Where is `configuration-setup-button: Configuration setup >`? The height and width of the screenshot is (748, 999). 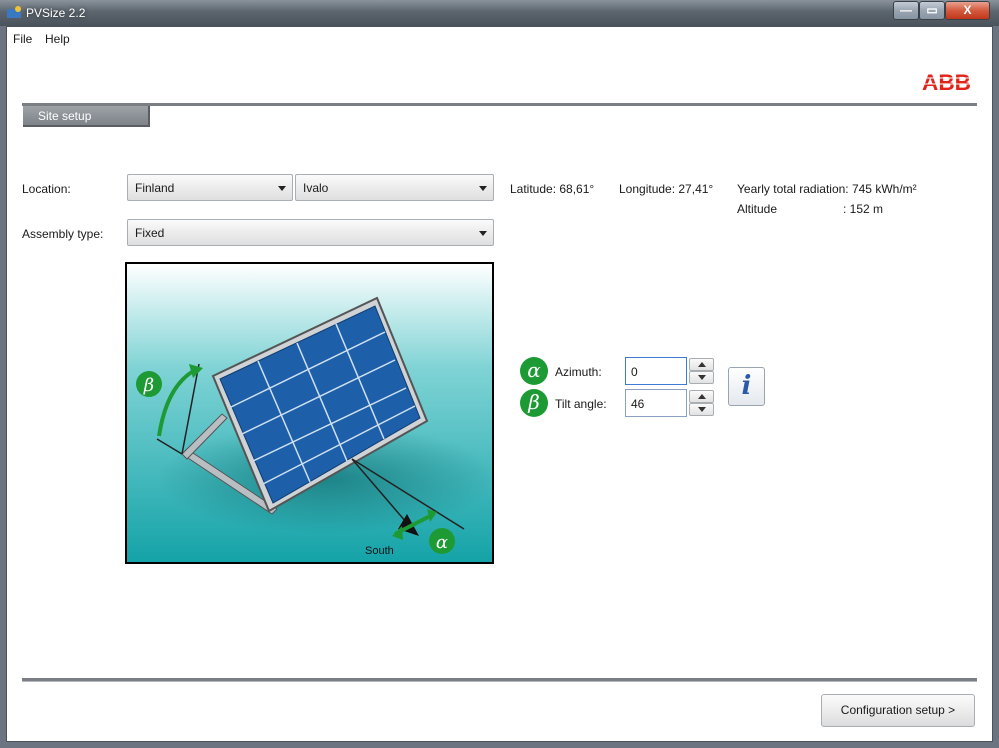 configuration-setup-button: Configuration setup > is located at coordinates (898, 710).